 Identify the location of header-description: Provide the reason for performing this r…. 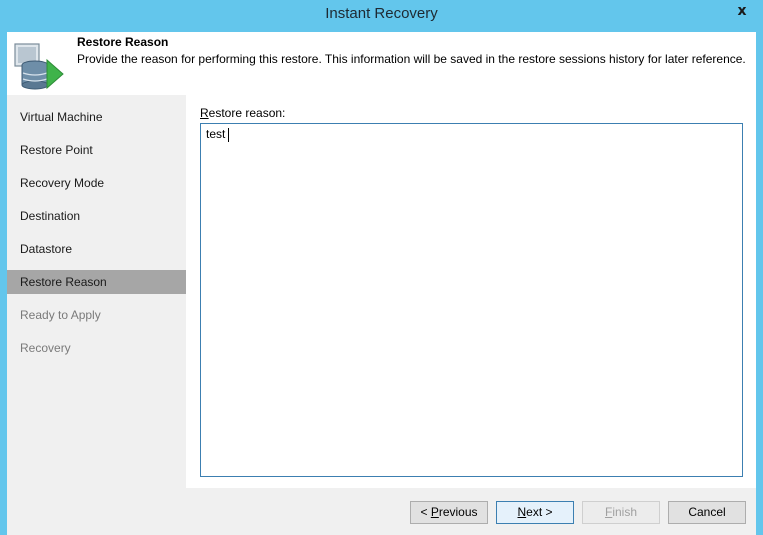
(411, 59).